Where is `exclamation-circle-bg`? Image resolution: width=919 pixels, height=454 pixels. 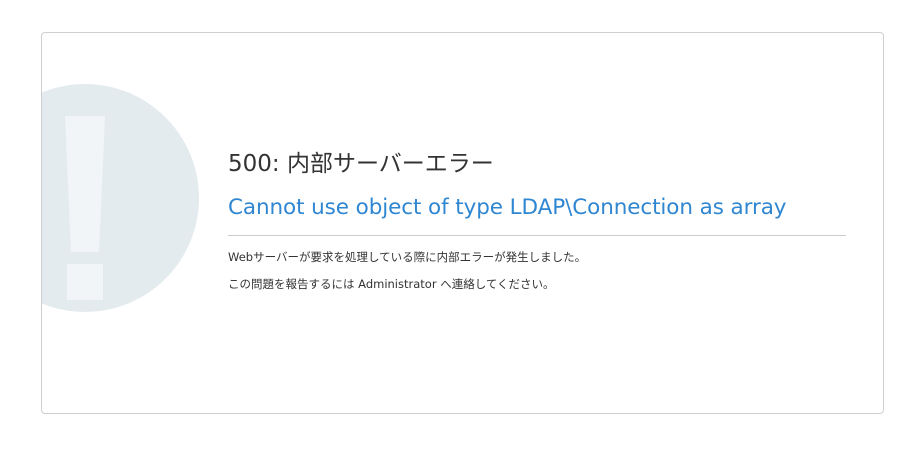 exclamation-circle-bg is located at coordinates (120, 198).